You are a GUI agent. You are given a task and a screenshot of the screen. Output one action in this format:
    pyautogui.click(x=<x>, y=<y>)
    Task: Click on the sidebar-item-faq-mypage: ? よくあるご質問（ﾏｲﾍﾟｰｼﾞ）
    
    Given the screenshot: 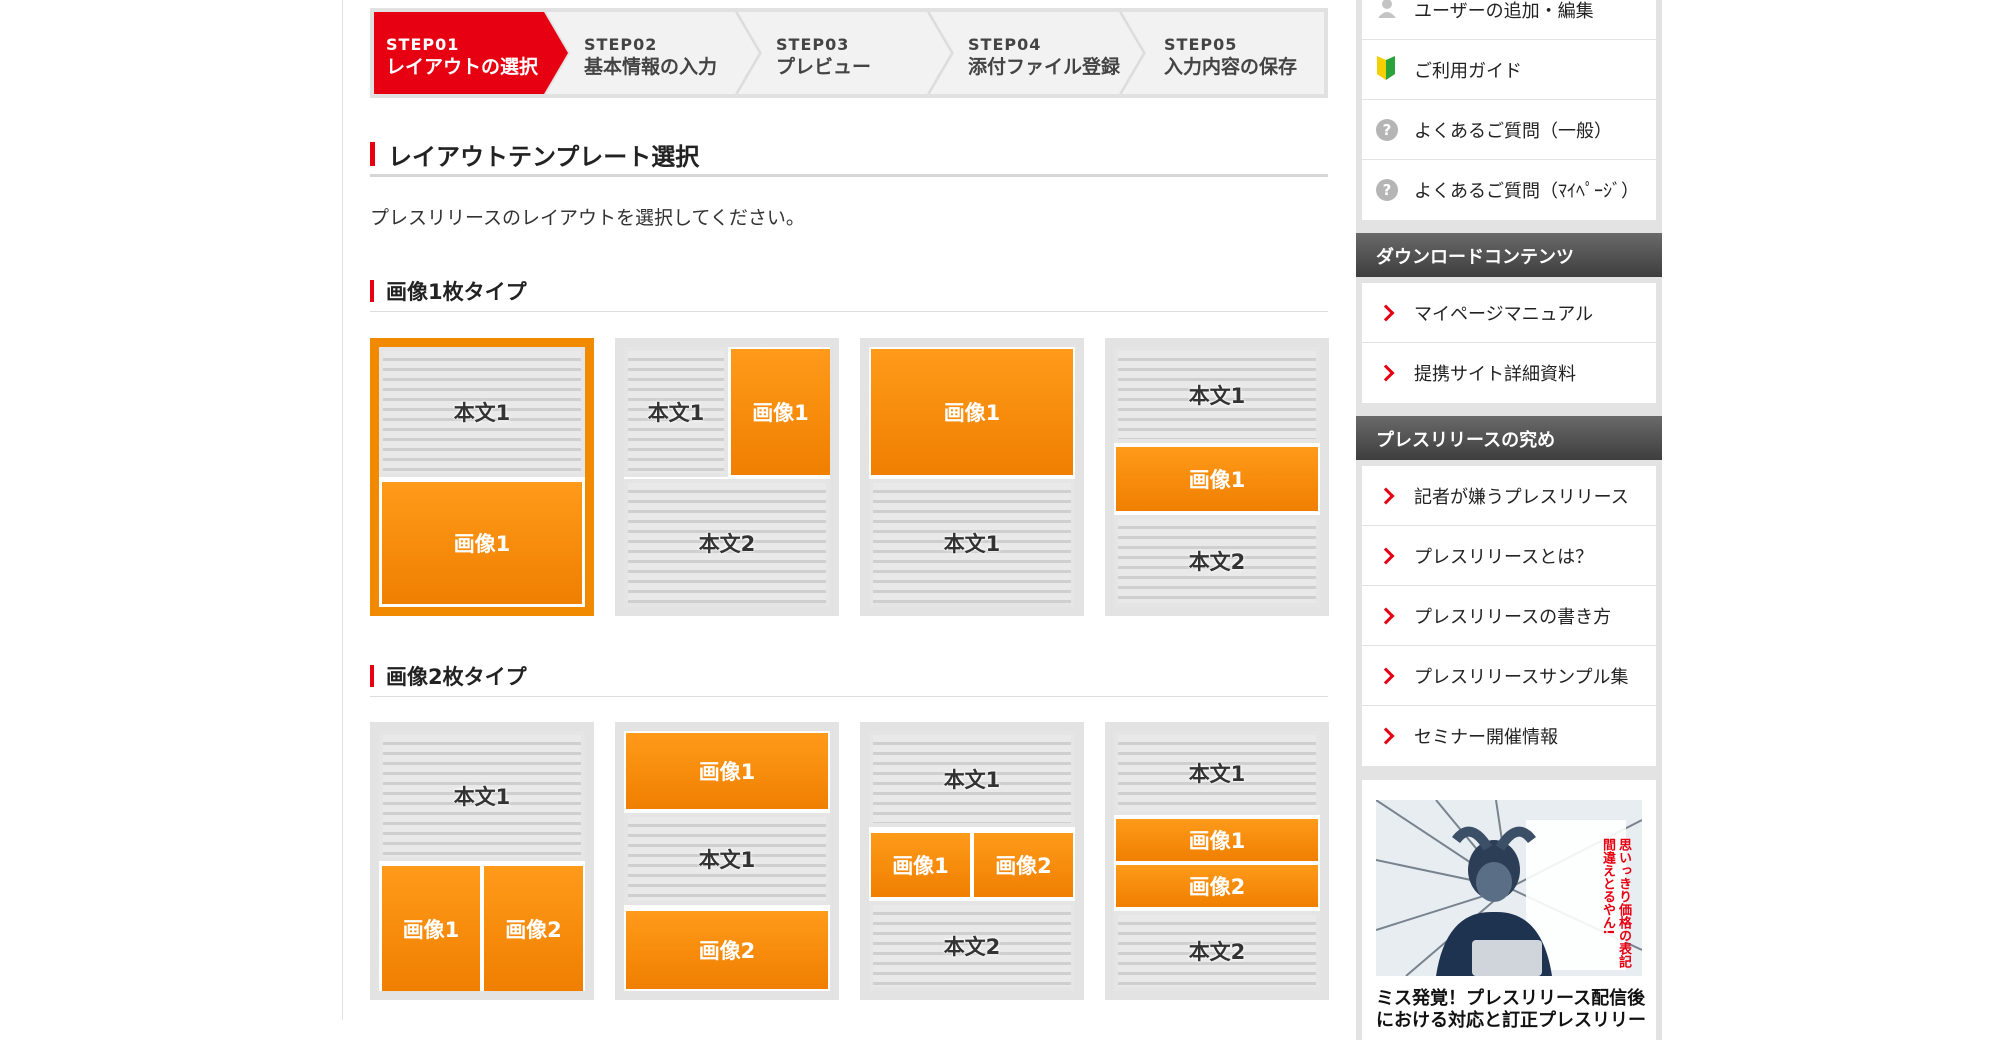 What is the action you would take?
    pyautogui.click(x=1509, y=190)
    